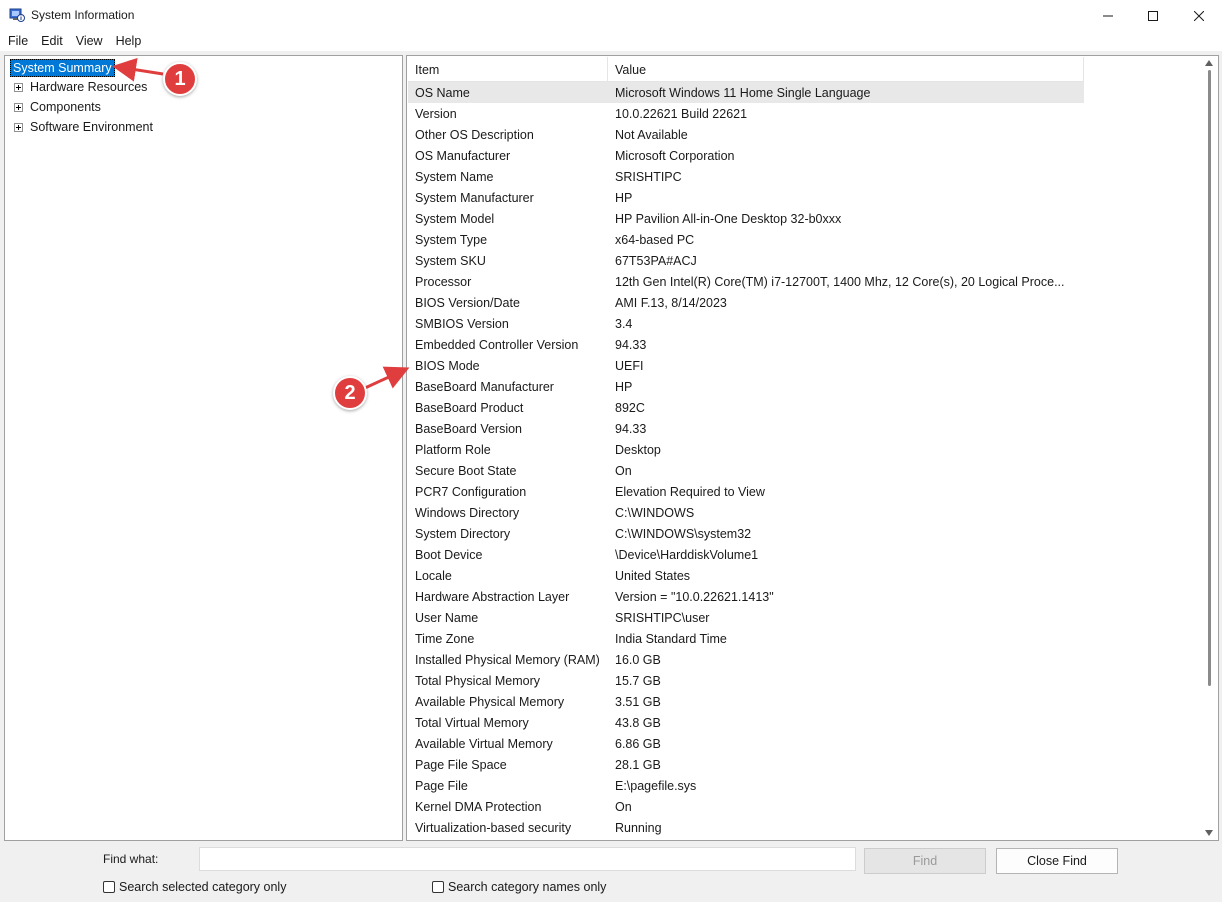 The width and height of the screenshot is (1222, 902). I want to click on close-icon, so click(1199, 15).